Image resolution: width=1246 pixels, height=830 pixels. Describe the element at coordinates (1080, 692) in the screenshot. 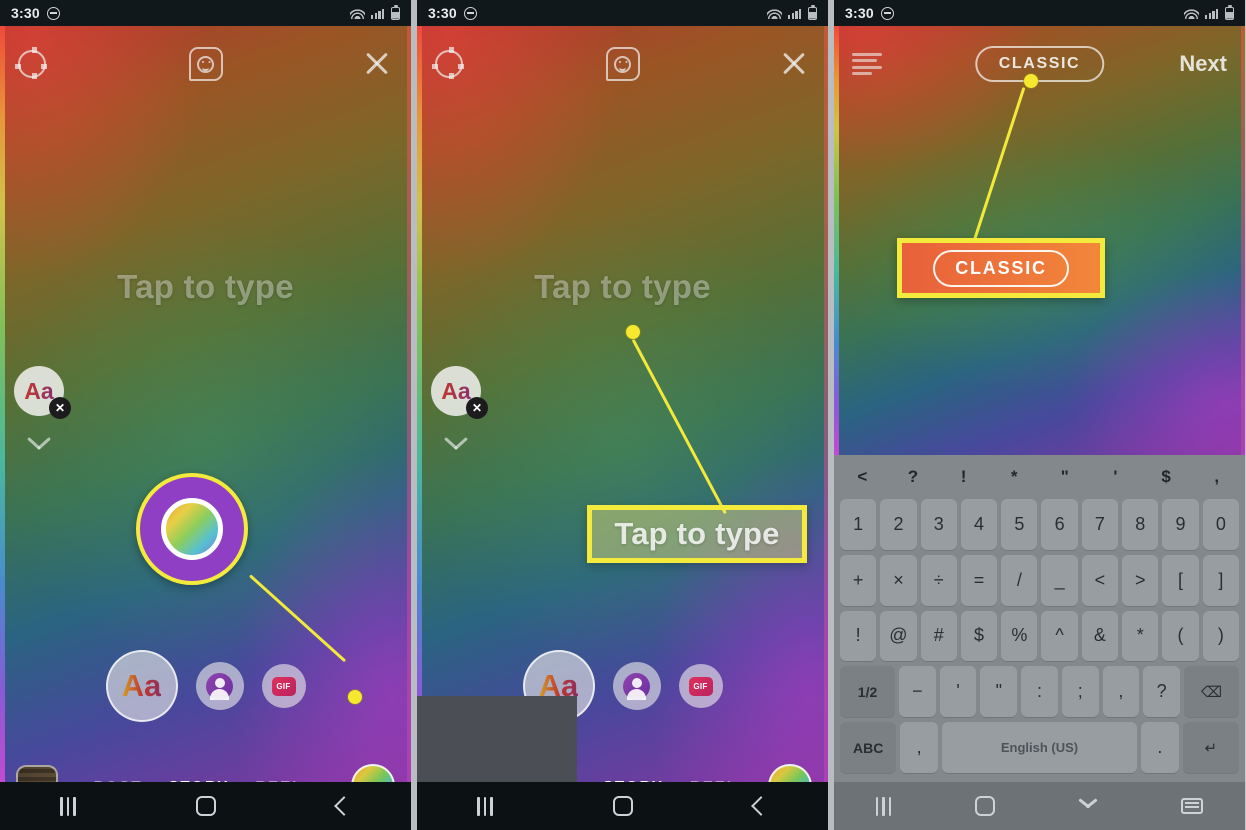

I see `key: ;` at that location.